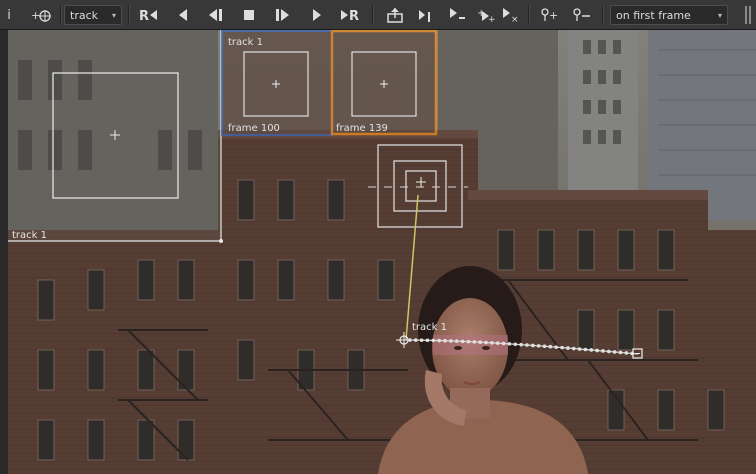  I want to click on clear-forward-button: ×, so click(511, 15).